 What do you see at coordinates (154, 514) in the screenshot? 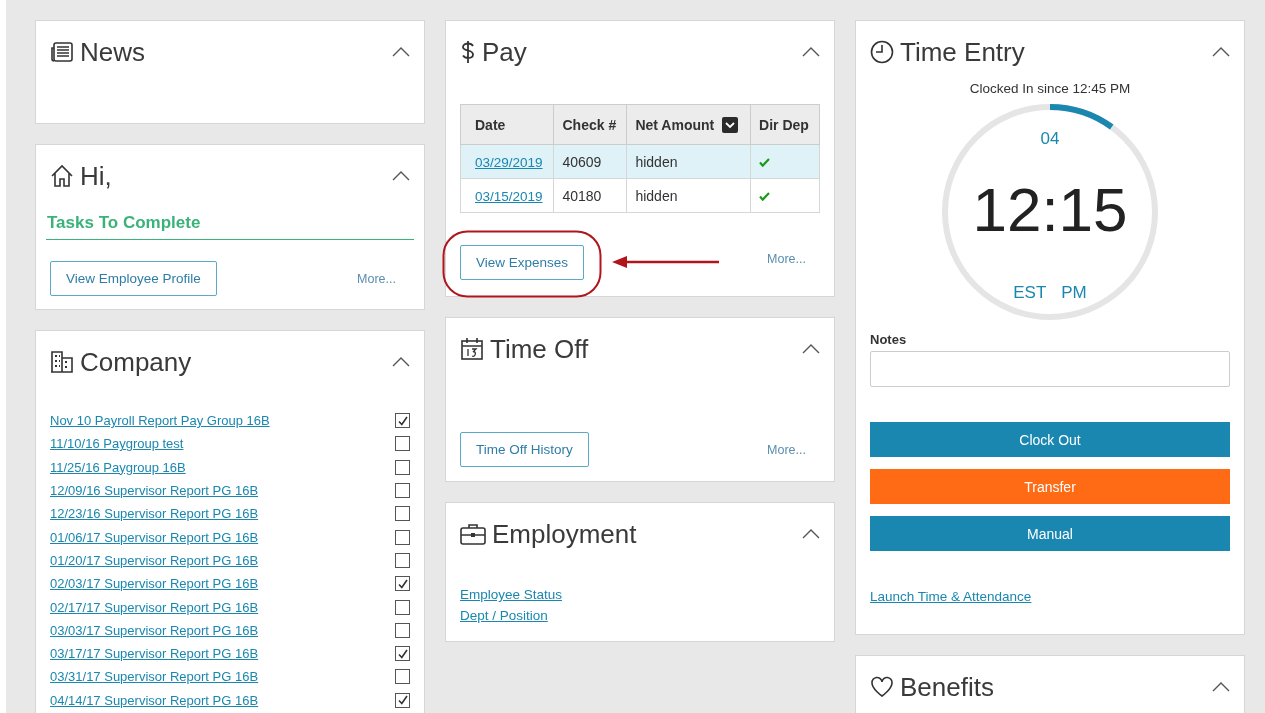
I see `report-link: 12/23/16 Supervisor Report PG 16B` at bounding box center [154, 514].